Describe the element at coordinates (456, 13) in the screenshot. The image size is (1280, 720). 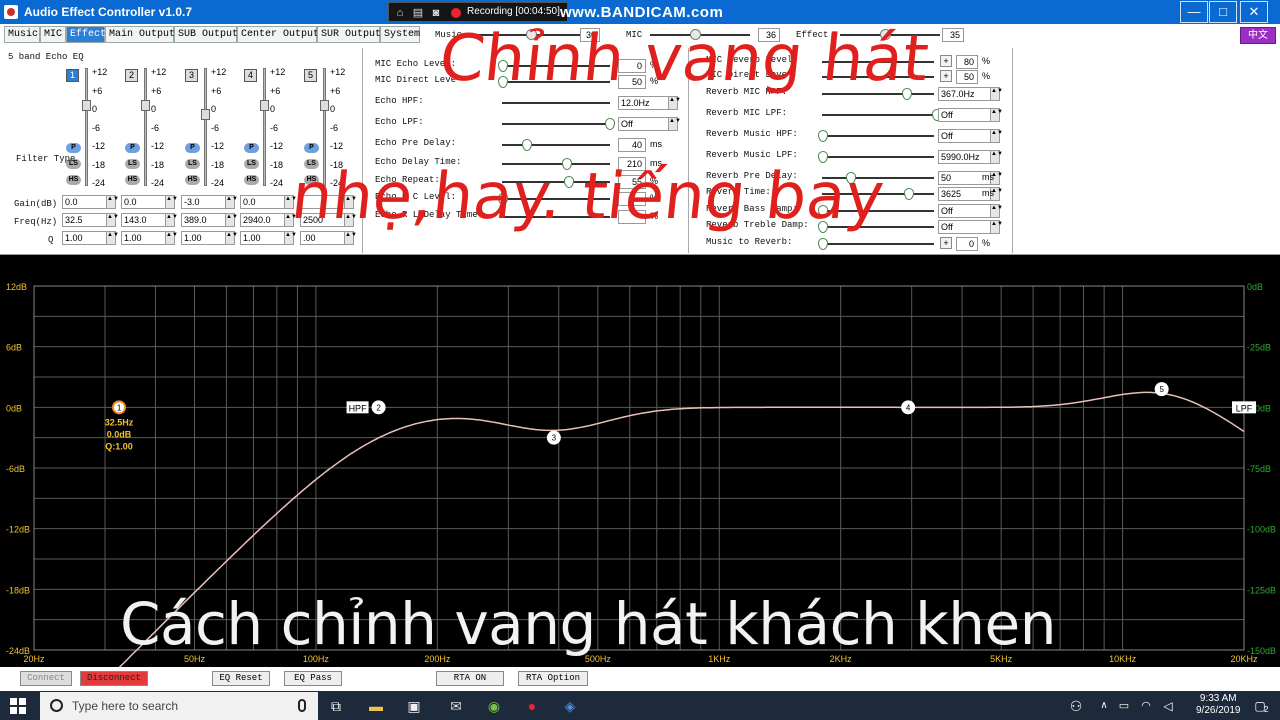
I see `record-icon` at that location.